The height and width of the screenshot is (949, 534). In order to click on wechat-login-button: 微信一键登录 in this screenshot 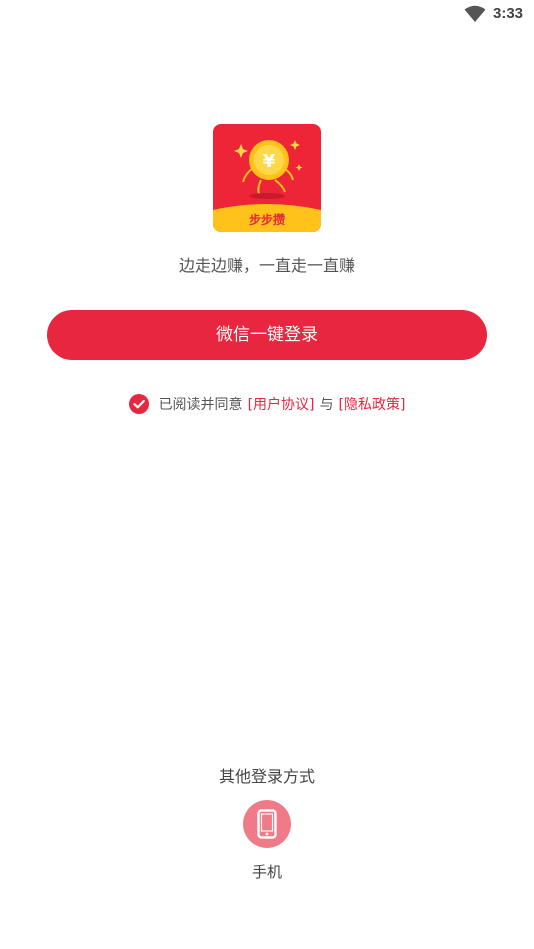, I will do `click(267, 335)`.